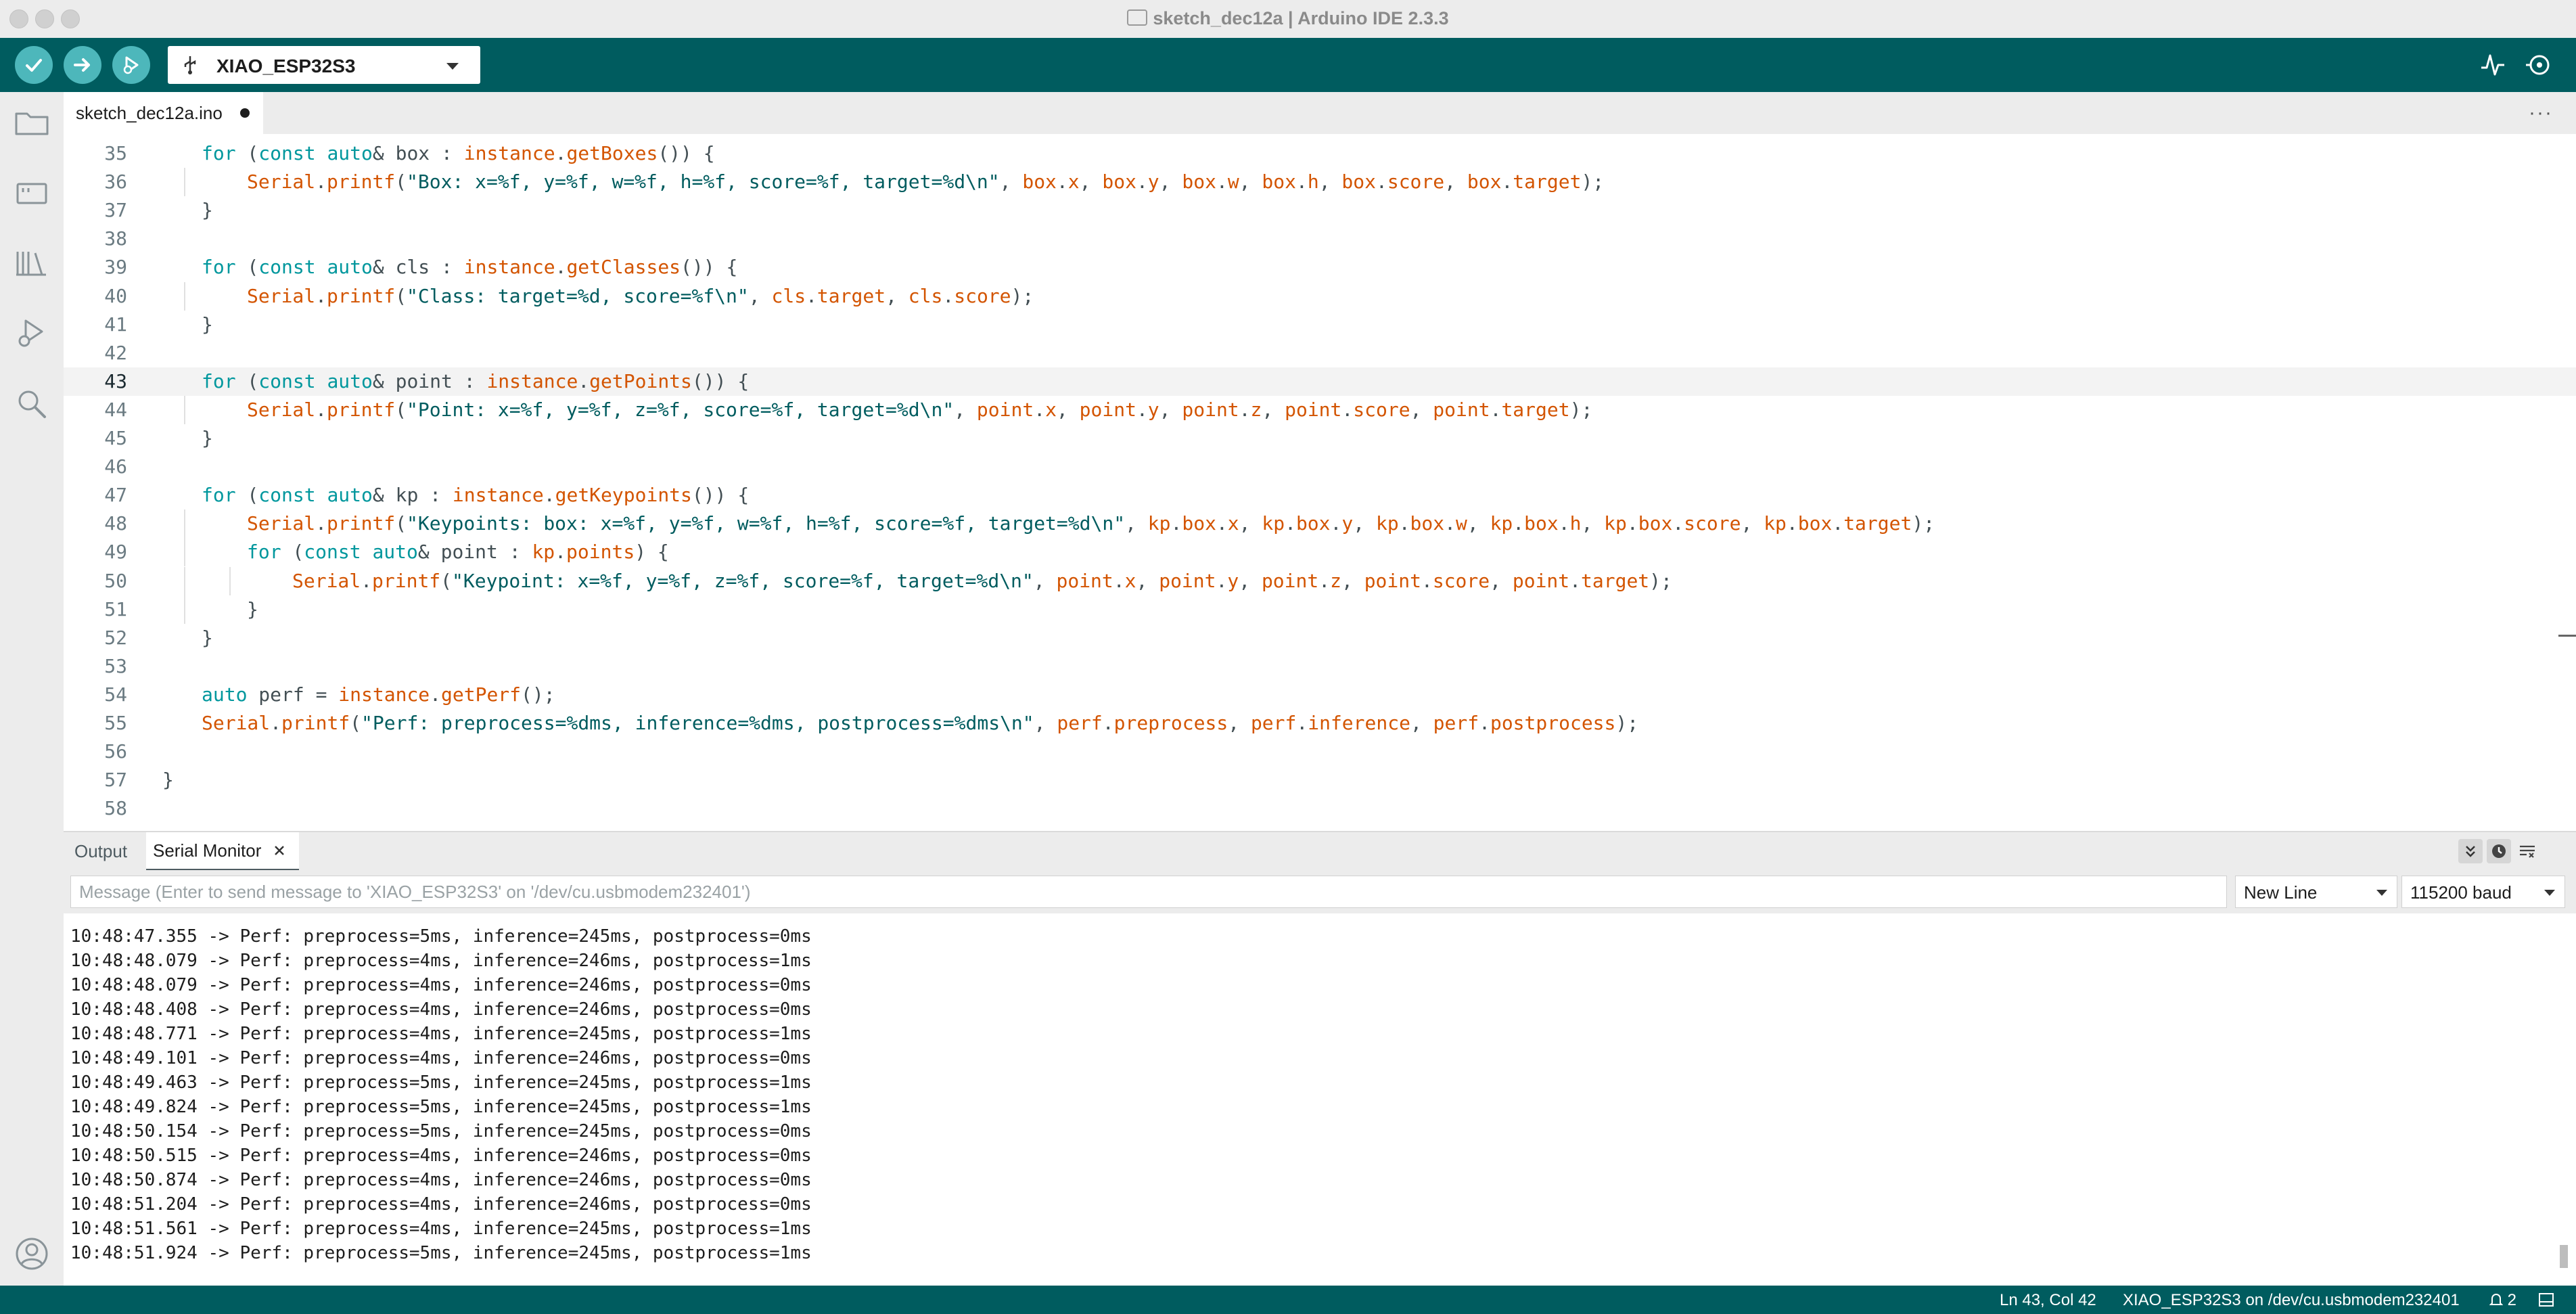 The width and height of the screenshot is (2576, 1314). I want to click on library-manager-button, so click(32, 263).